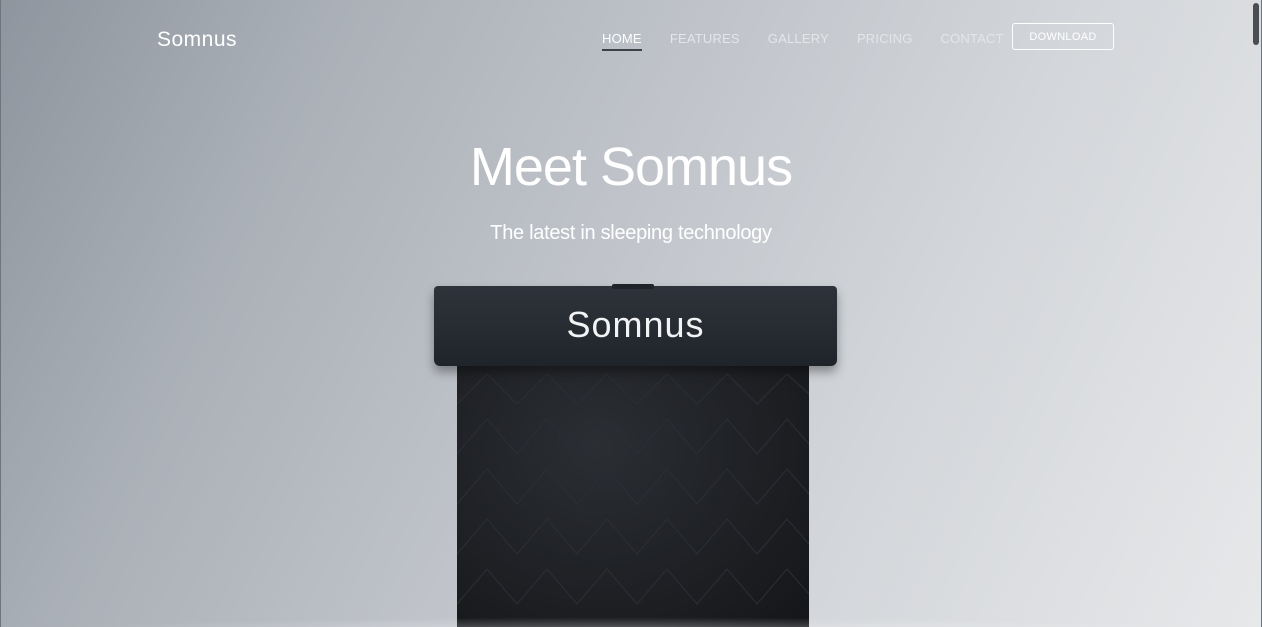 The width and height of the screenshot is (1262, 627). What do you see at coordinates (885, 41) in the screenshot?
I see `nav-item-pricing: PRICING` at bounding box center [885, 41].